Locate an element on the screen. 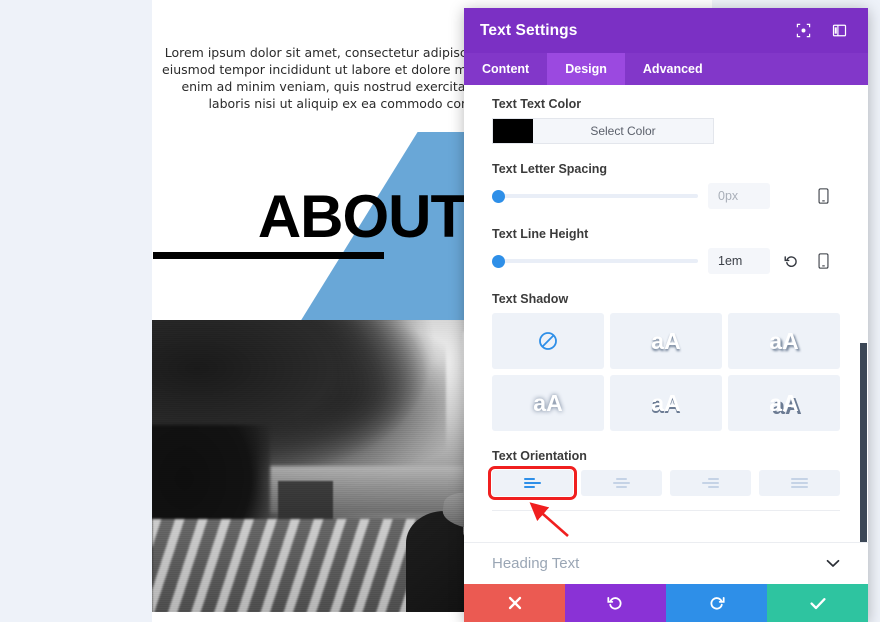 The image size is (880, 622). tab-design: Design is located at coordinates (586, 69).